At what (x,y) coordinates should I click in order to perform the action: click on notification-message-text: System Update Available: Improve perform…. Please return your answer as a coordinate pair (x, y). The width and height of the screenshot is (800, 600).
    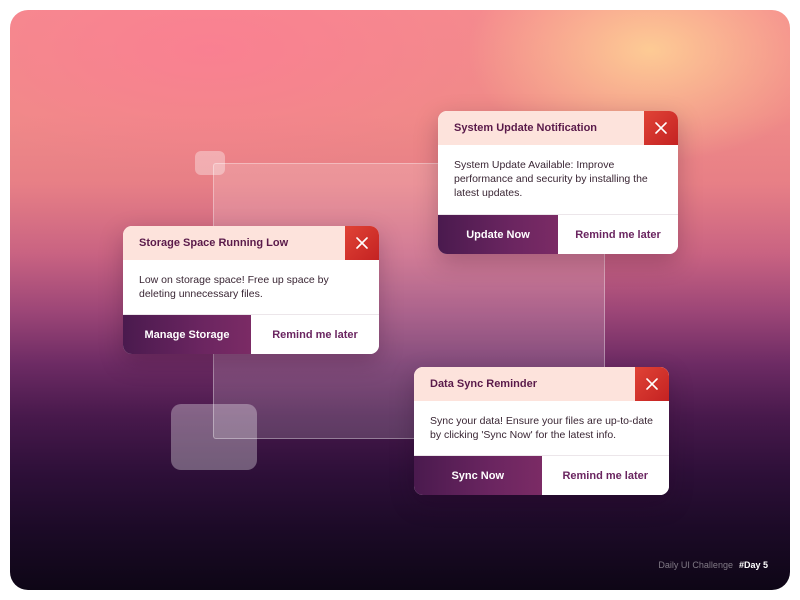
    Looking at the image, I should click on (551, 179).